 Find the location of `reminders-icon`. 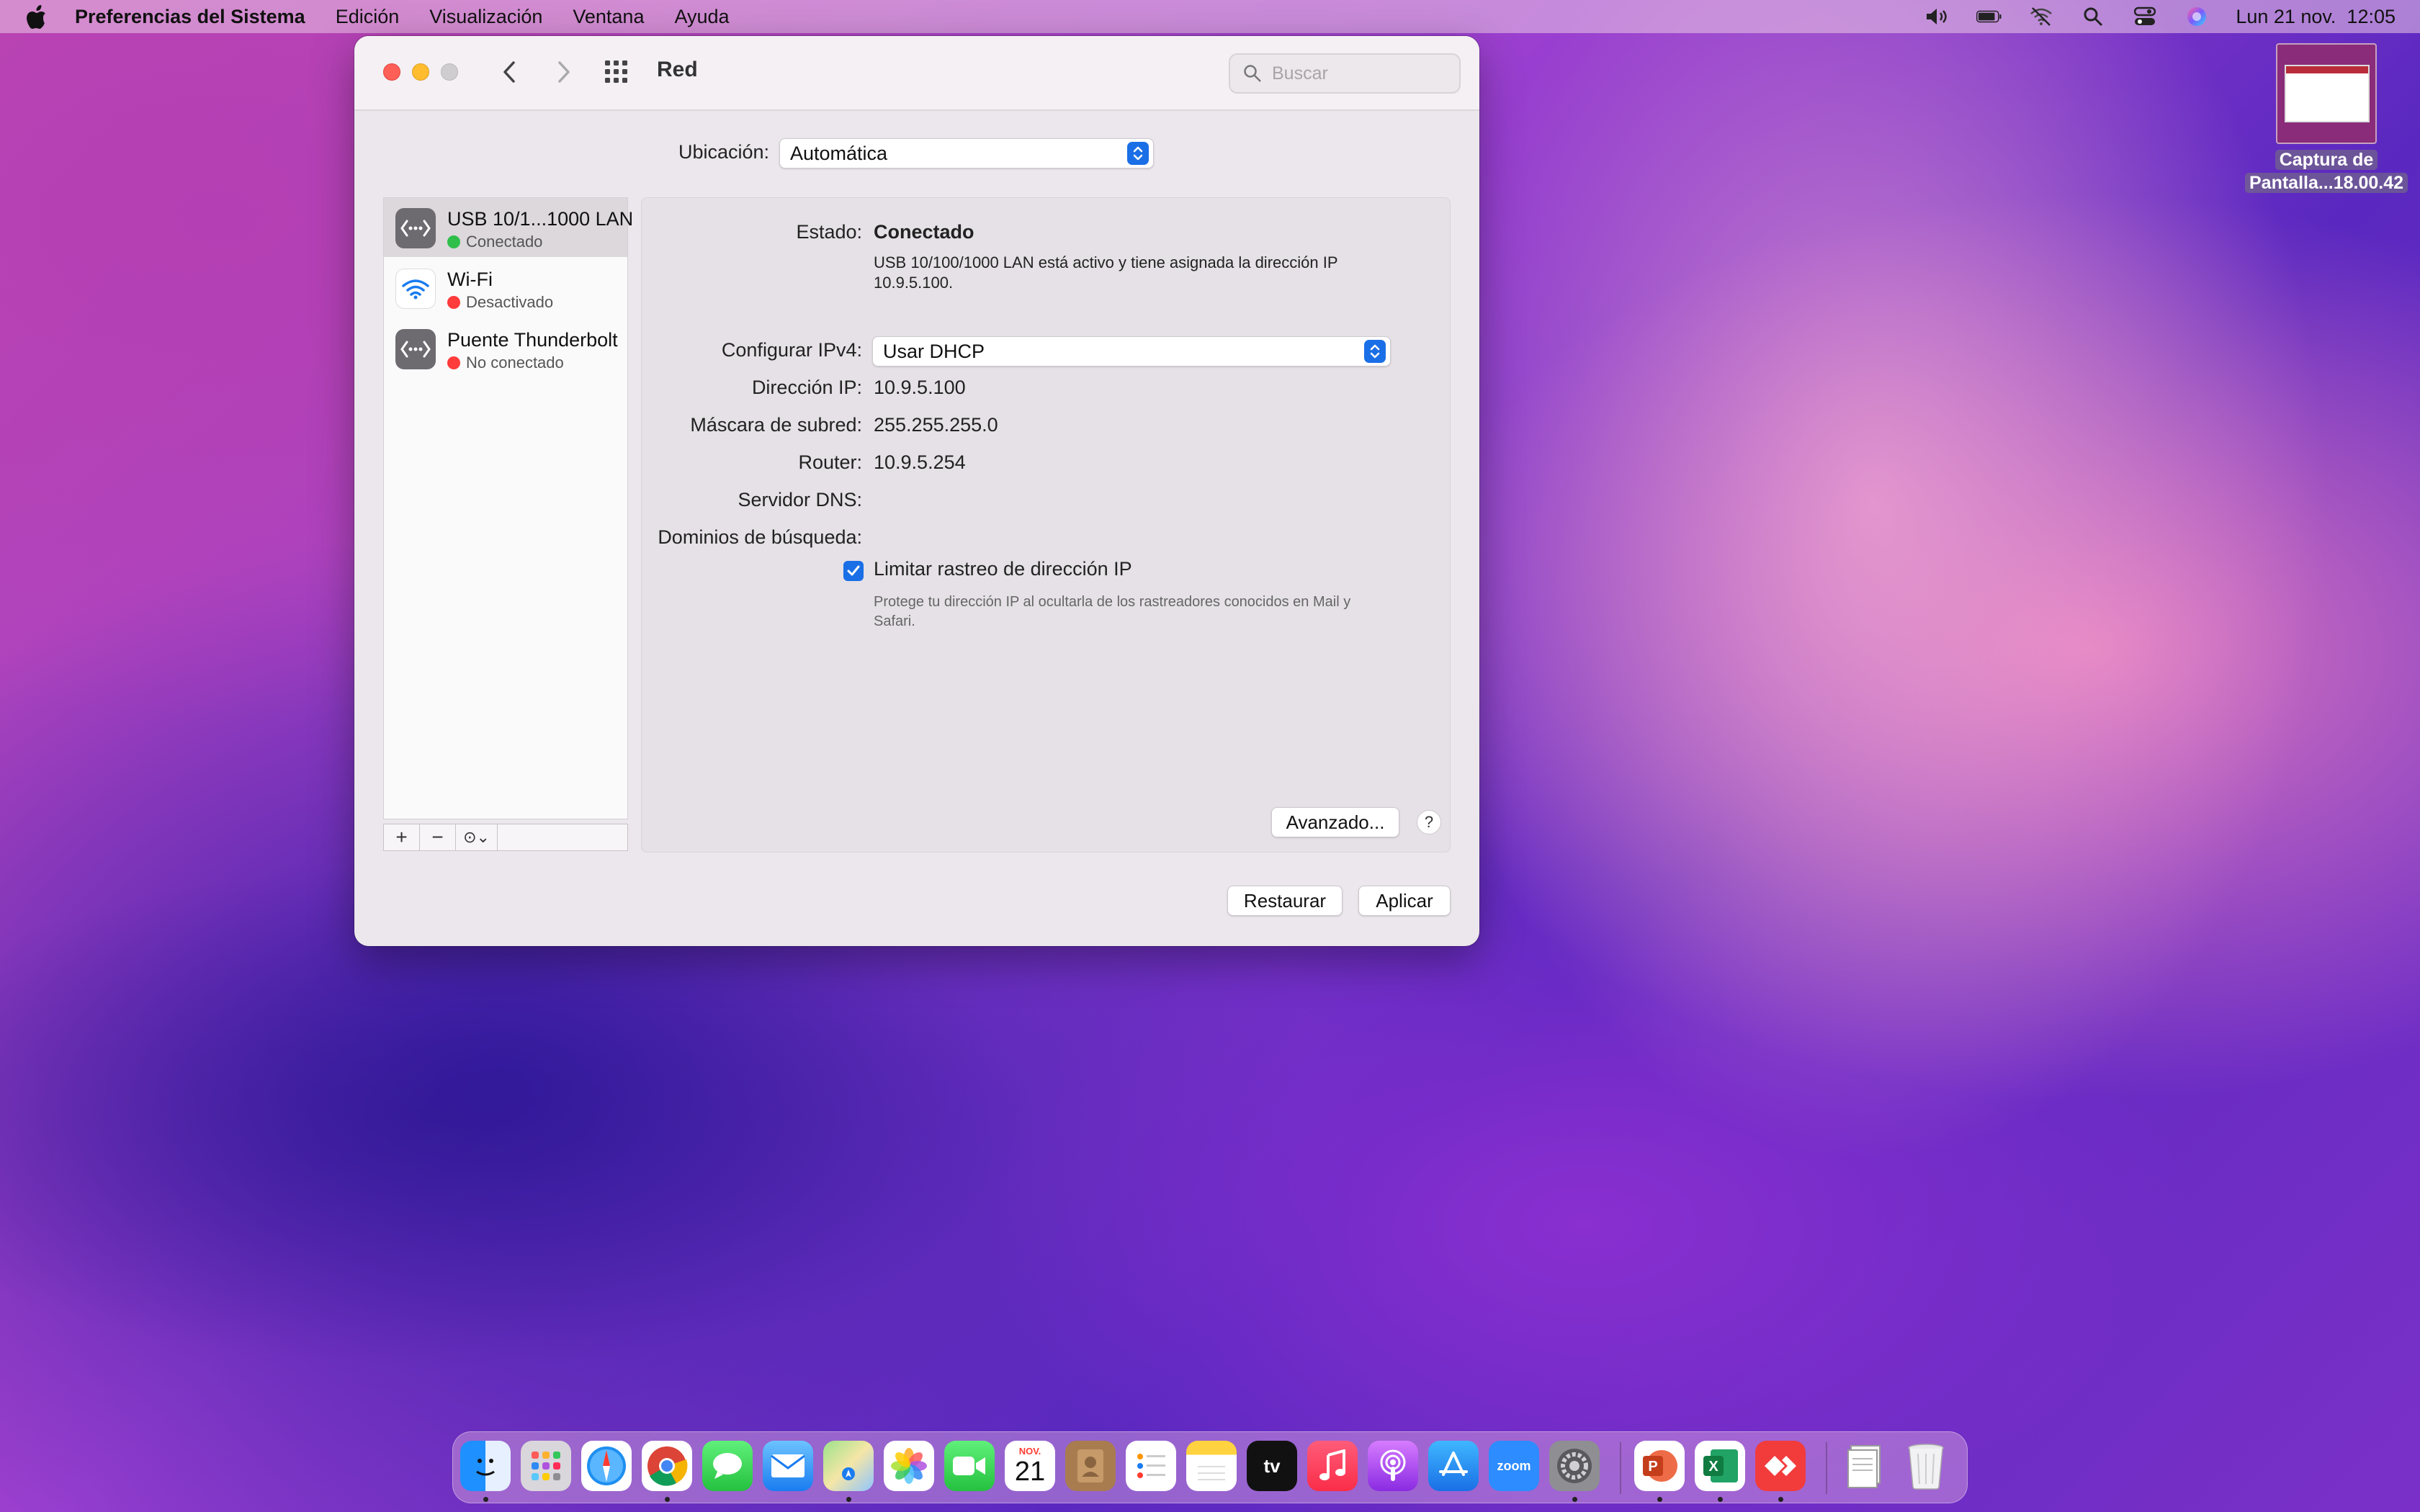

reminders-icon is located at coordinates (1151, 1466).